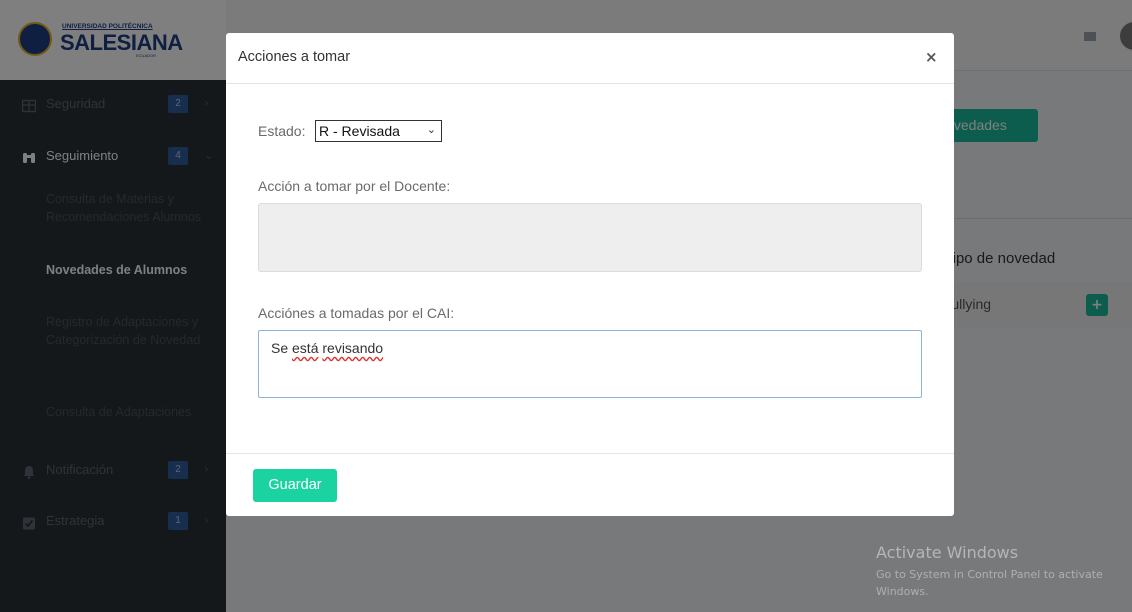 This screenshot has width=1132, height=612. I want to click on windows-activation-title: Activate Windows, so click(947, 552).